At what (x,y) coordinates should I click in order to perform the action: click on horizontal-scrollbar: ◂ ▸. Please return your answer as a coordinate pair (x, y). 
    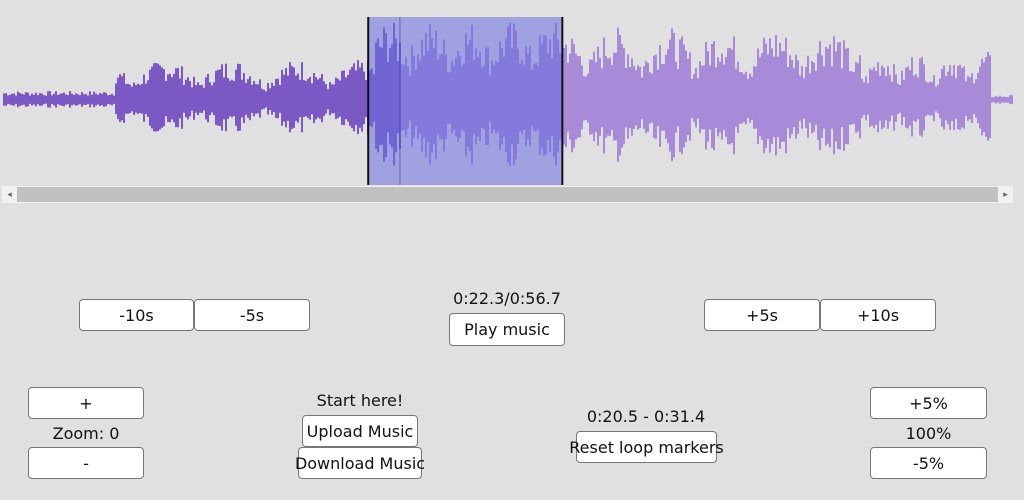
    Looking at the image, I should click on (507, 194).